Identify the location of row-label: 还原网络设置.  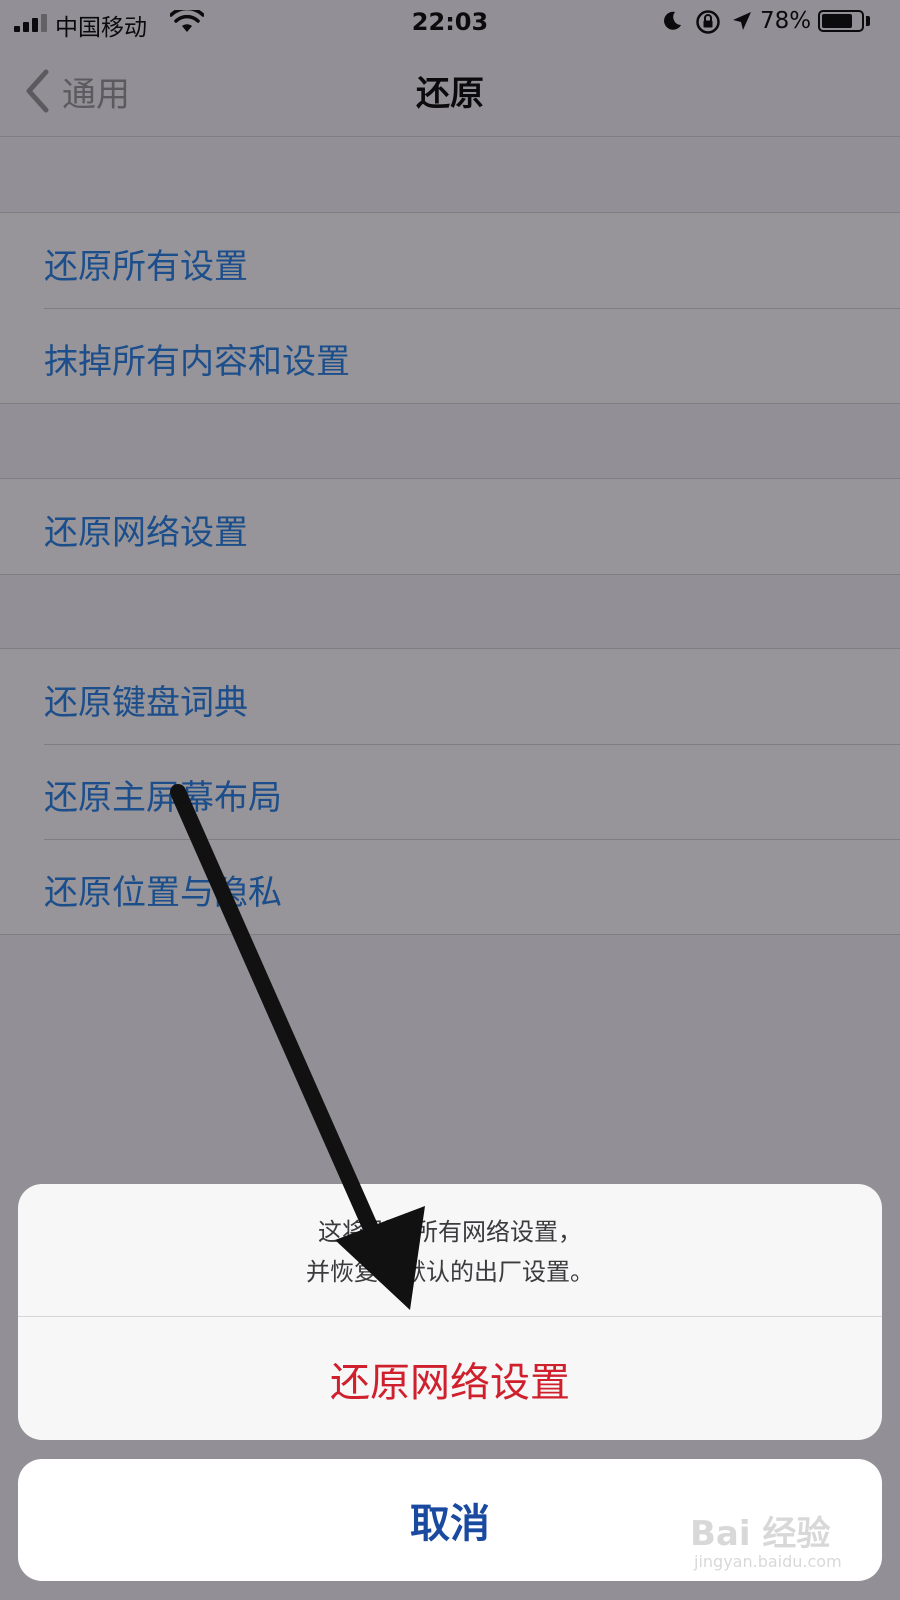
(146, 533).